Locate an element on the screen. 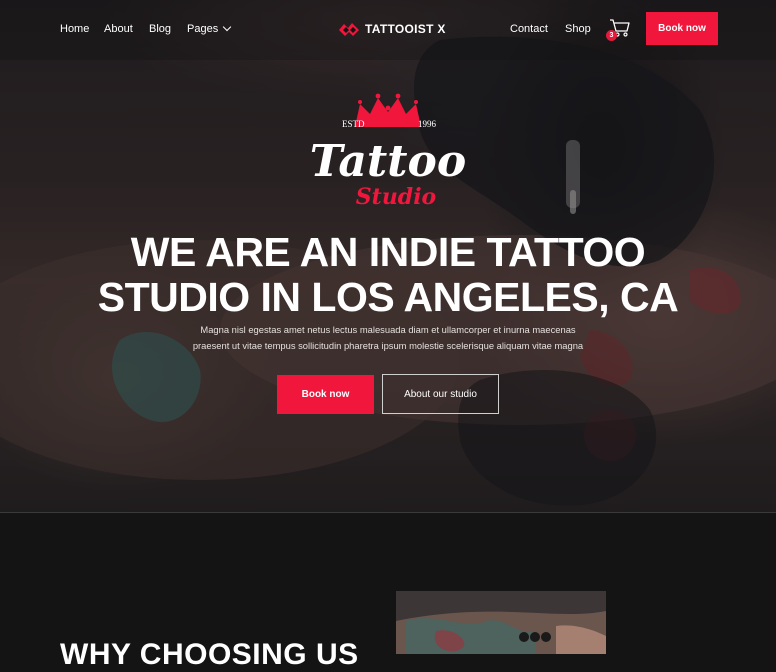 This screenshot has height=672, width=776. book-now-nav-button: Book now is located at coordinates (682, 28).